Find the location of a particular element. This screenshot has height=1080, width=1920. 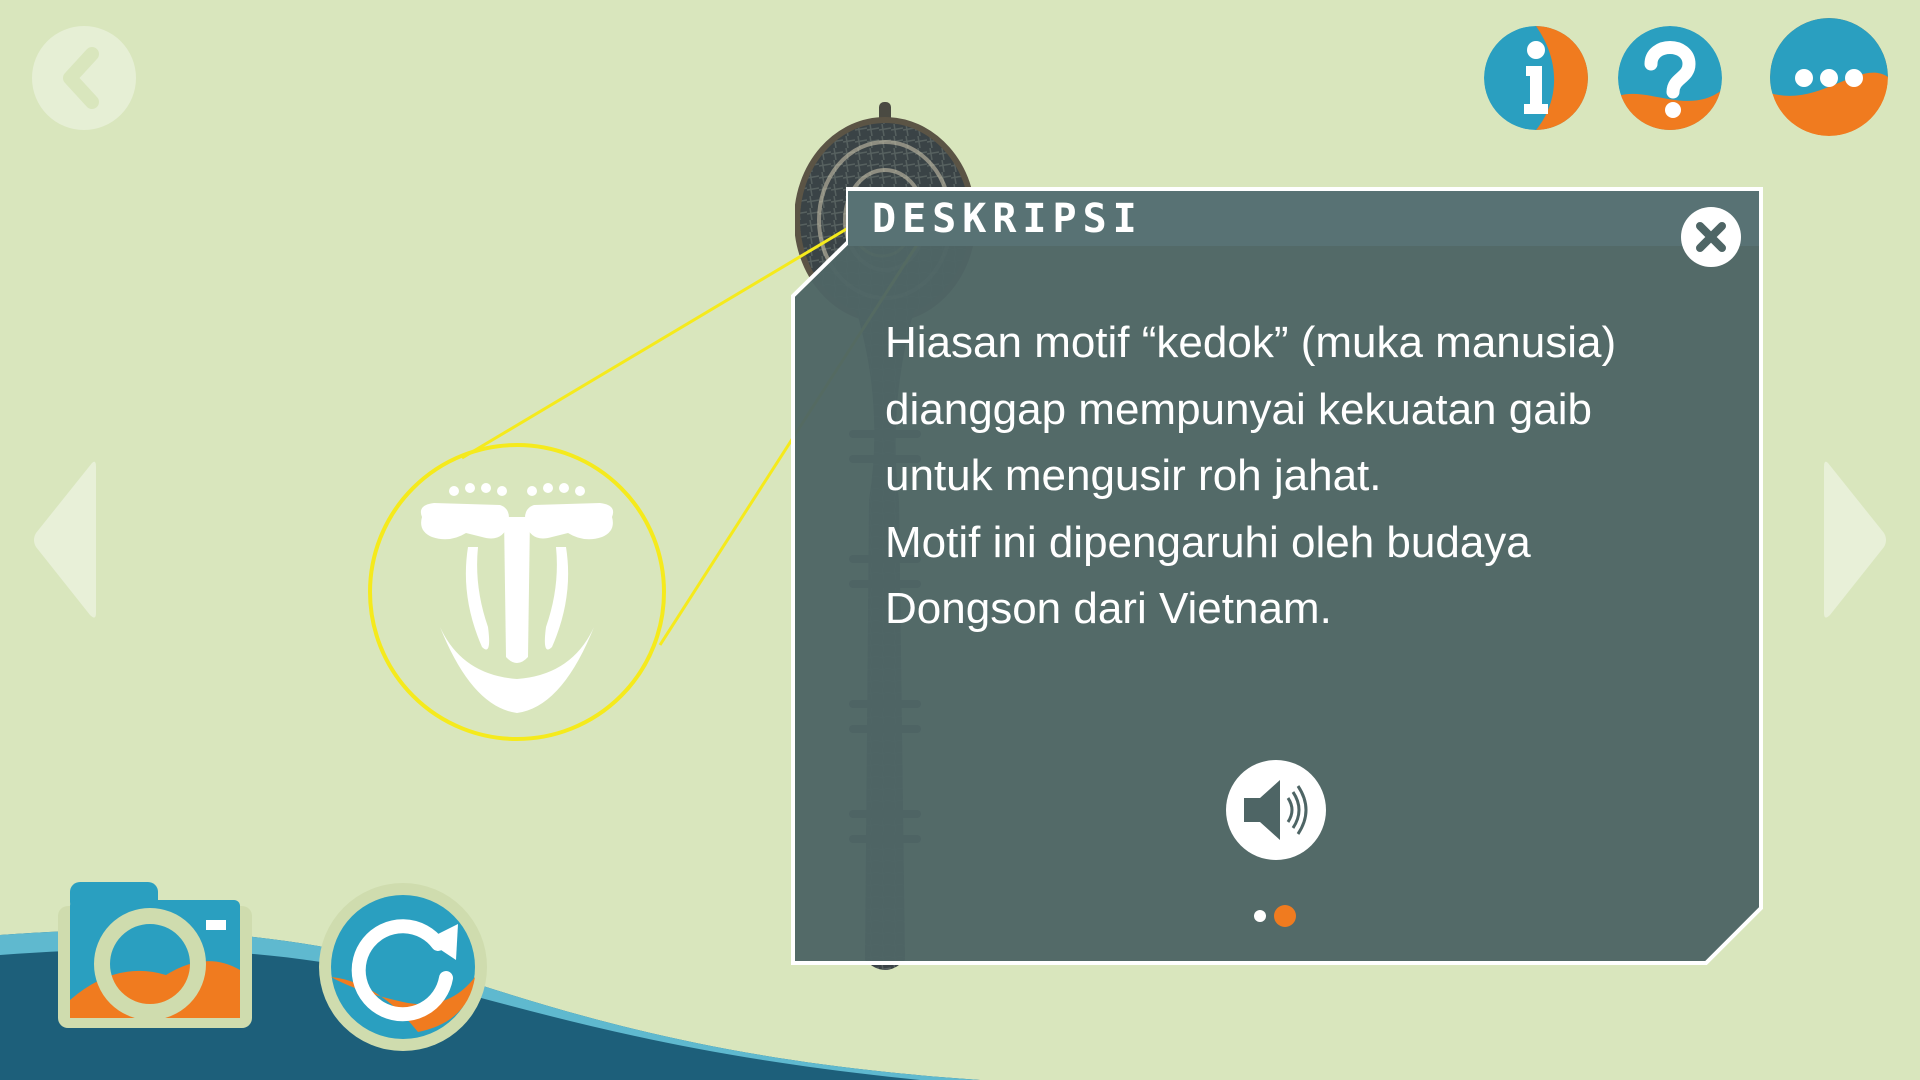

motif-zoom-circle is located at coordinates (517, 592).